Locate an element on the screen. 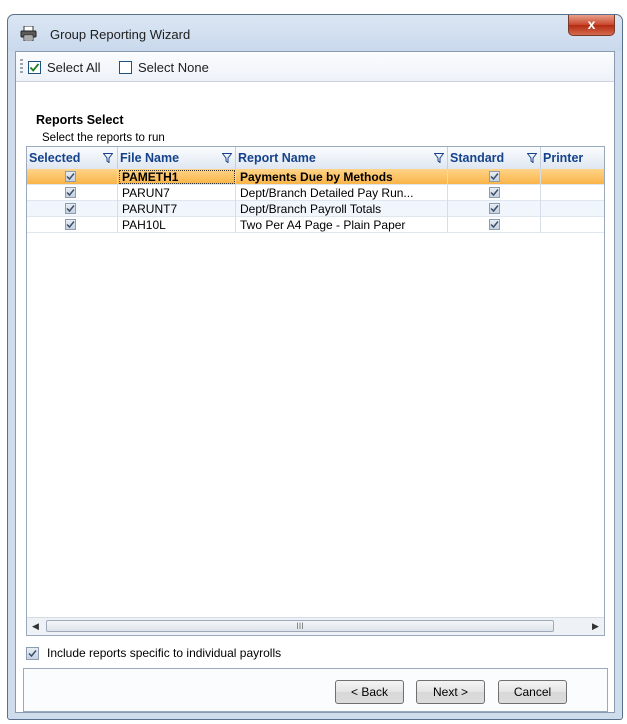 This screenshot has height=724, width=627. scroll-left-icon: ◀ is located at coordinates (35, 626).